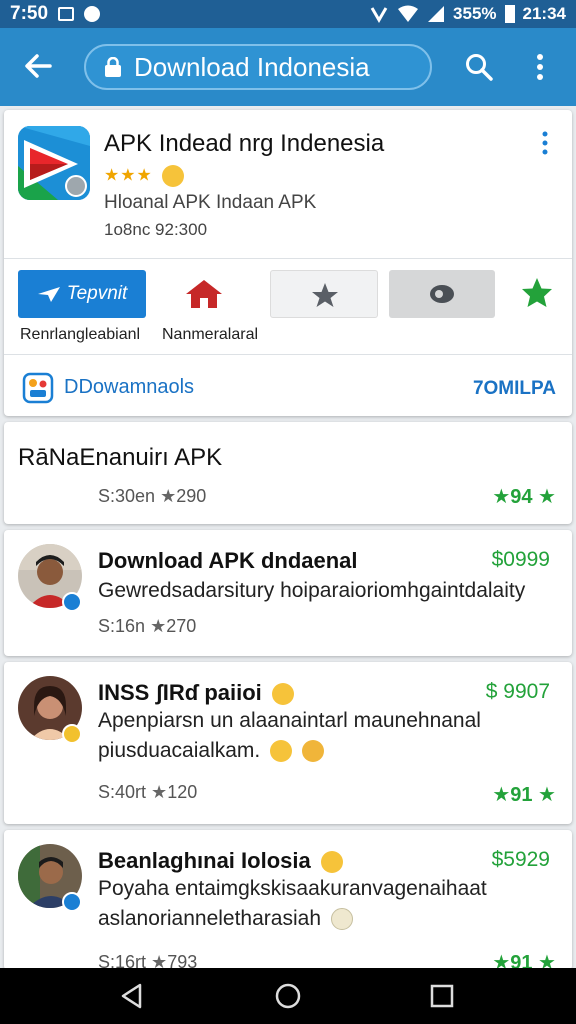  What do you see at coordinates (29, 13) in the screenshot?
I see `status-time: 7:50` at bounding box center [29, 13].